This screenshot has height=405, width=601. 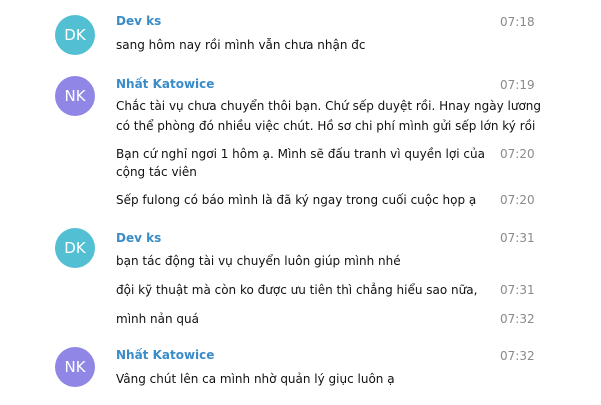 What do you see at coordinates (241, 45) in the screenshot?
I see `message-text: sang hôm nay rồi mình vẫn chưa nhận đc` at bounding box center [241, 45].